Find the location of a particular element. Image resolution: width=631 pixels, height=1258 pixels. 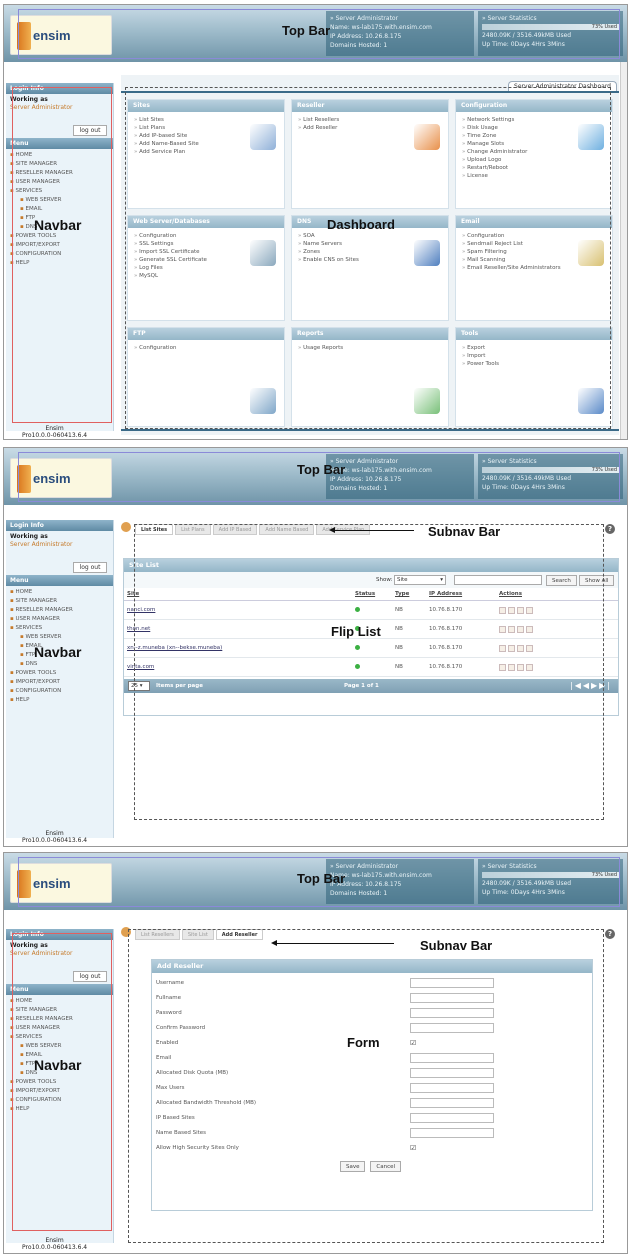

annotation-flip-list: Flip List is located at coordinates (356, 631).